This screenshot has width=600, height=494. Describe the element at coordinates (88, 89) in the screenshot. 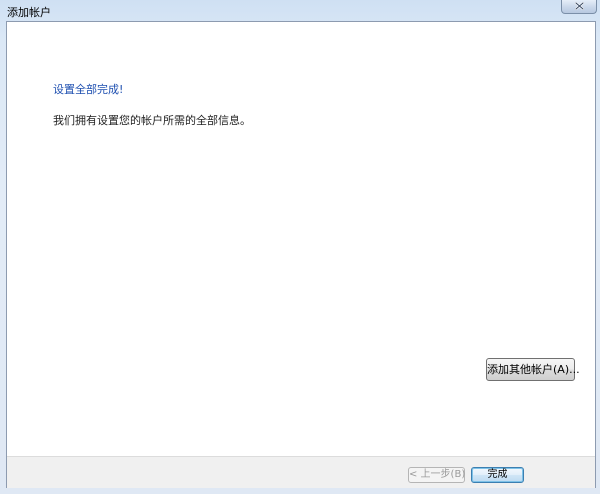

I see `setup-complete-heading: 设置全部完成!` at that location.